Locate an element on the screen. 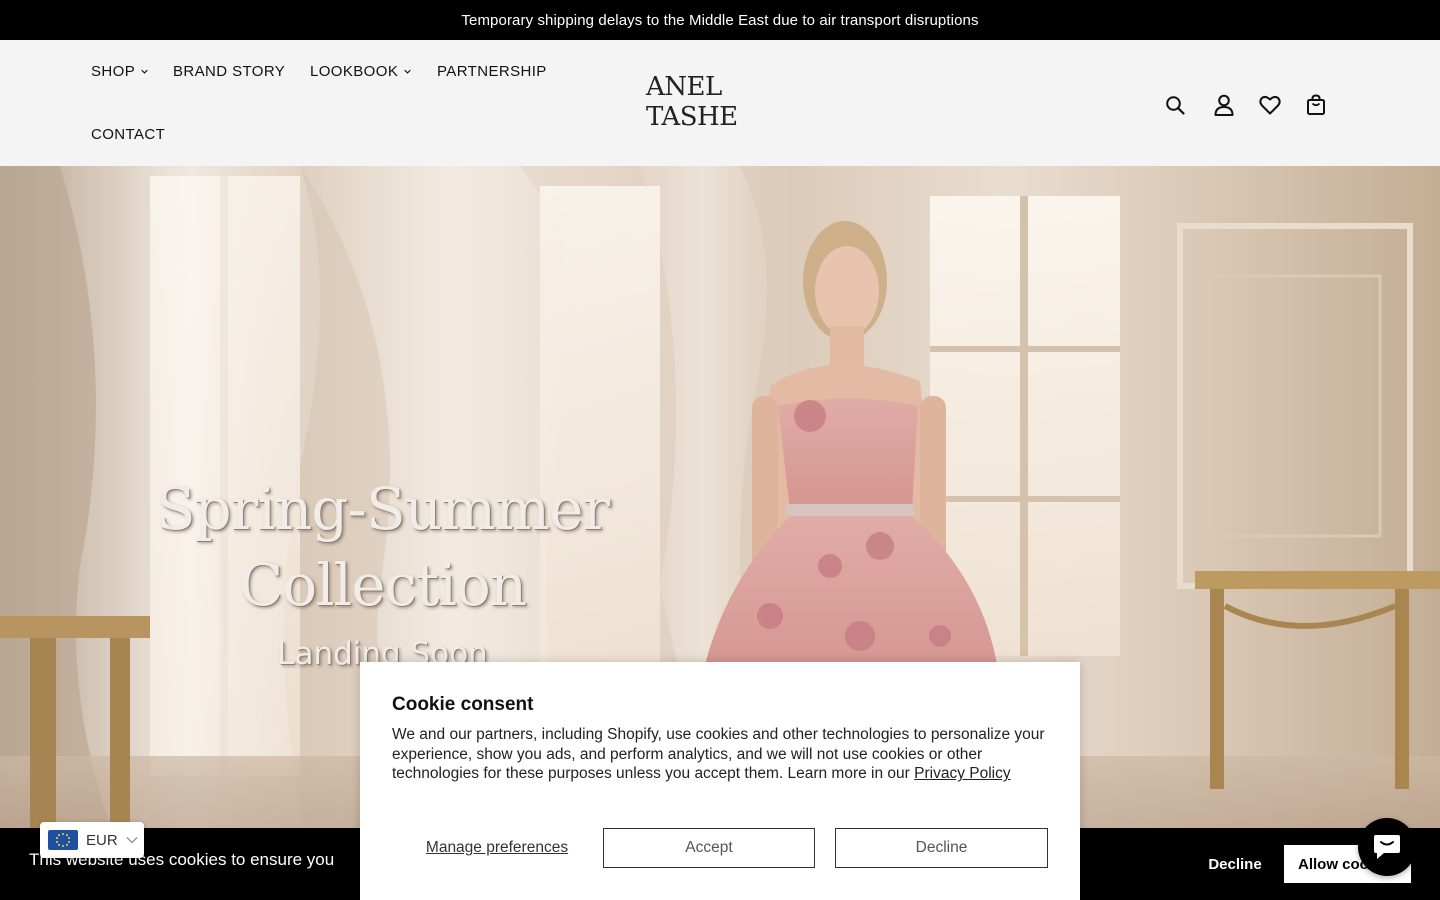 This screenshot has height=900, width=1440. nav-lookbook: LOOKBOOK is located at coordinates (360, 71).